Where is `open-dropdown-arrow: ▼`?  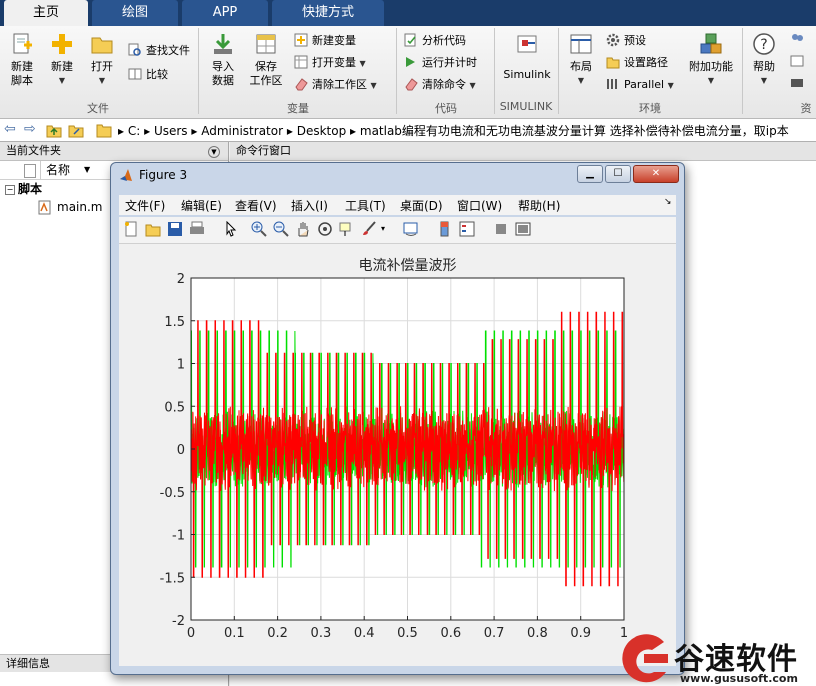 open-dropdown-arrow: ▼ is located at coordinates (102, 81).